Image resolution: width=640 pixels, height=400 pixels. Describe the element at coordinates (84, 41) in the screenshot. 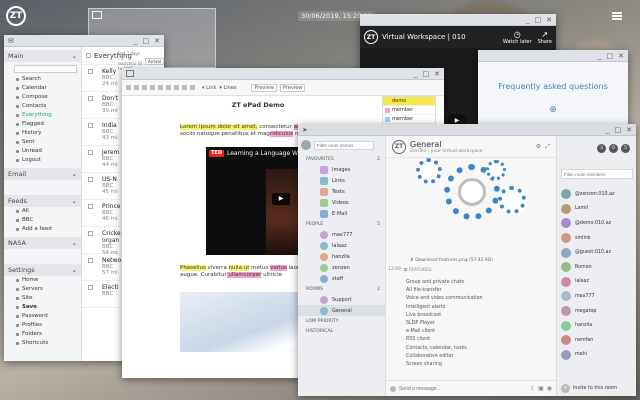

I see `mail-titlebar: ✉ _ □ ✕` at that location.